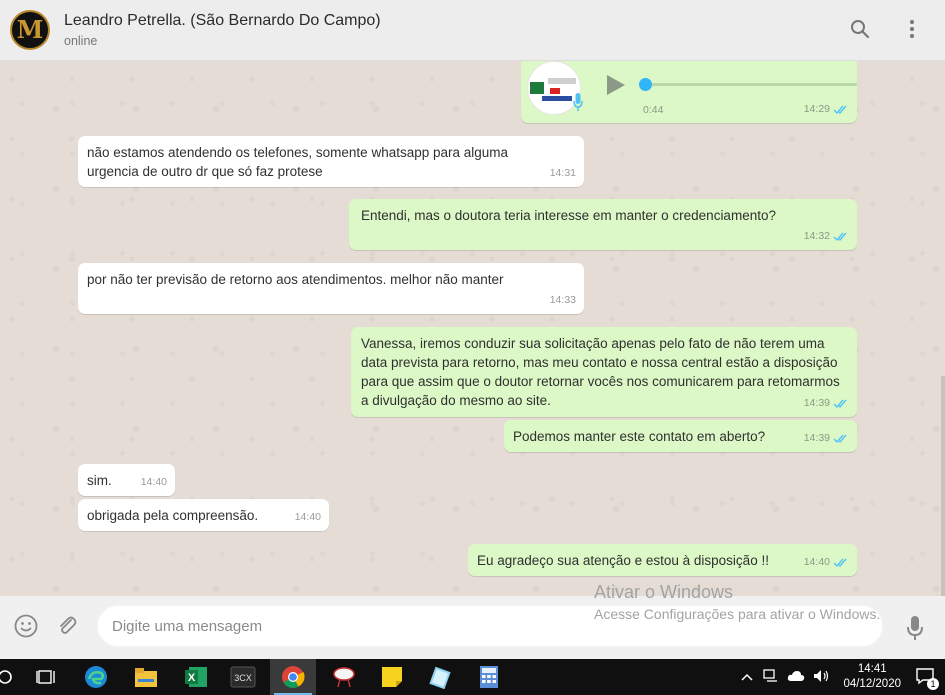 This screenshot has width=945, height=695. Describe the element at coordinates (645, 84) in the screenshot. I see `audio-progress-handle` at that location.